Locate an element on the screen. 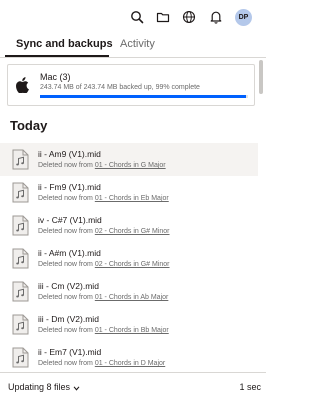 The image size is (320, 401). section-title-today: Today is located at coordinates (29, 125).